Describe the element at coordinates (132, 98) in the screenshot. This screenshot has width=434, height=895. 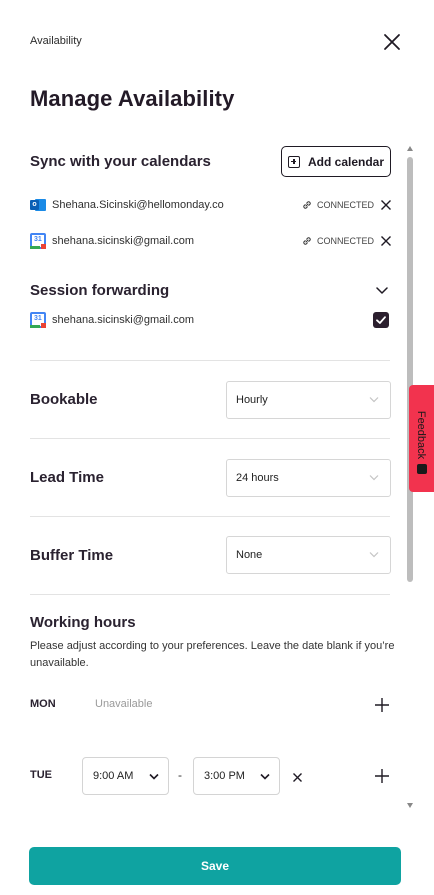
I see `page-title: Manage Availability` at that location.